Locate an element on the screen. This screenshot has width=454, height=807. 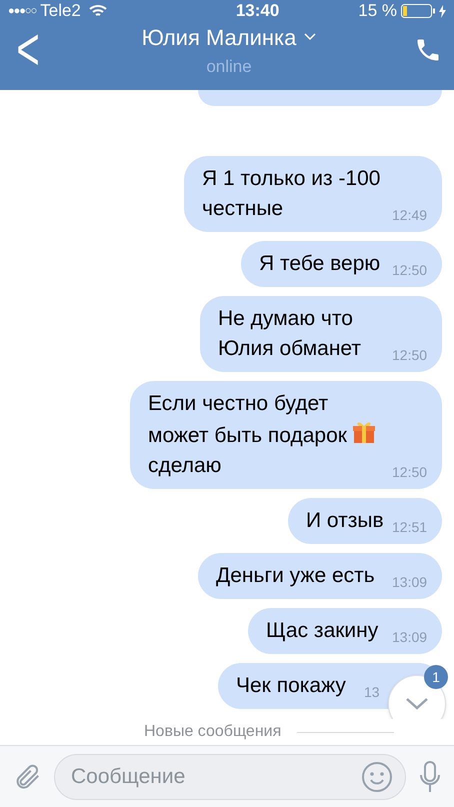
contact-name: Юлия Малинка is located at coordinates (219, 37).